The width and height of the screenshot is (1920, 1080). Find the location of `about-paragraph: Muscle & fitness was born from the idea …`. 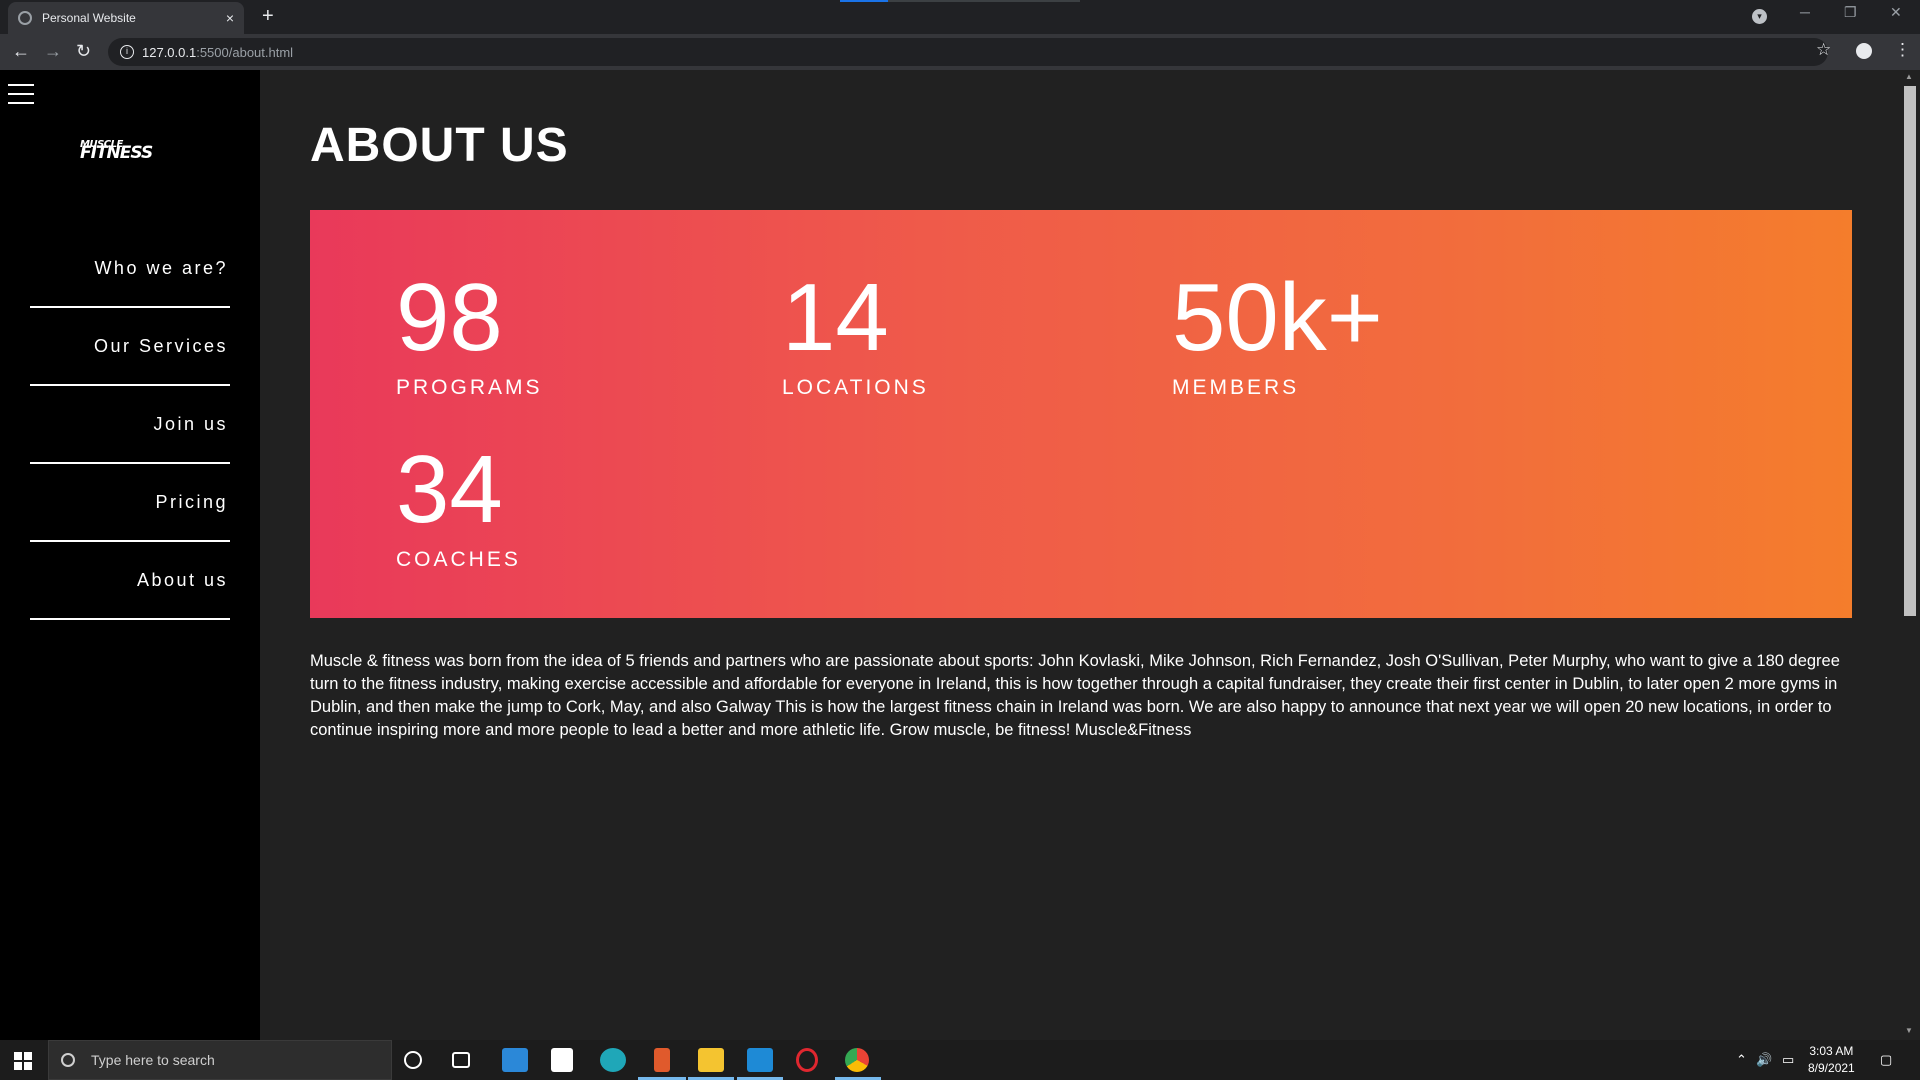

about-paragraph: Muscle & fitness was born from the idea … is located at coordinates (1075, 695).